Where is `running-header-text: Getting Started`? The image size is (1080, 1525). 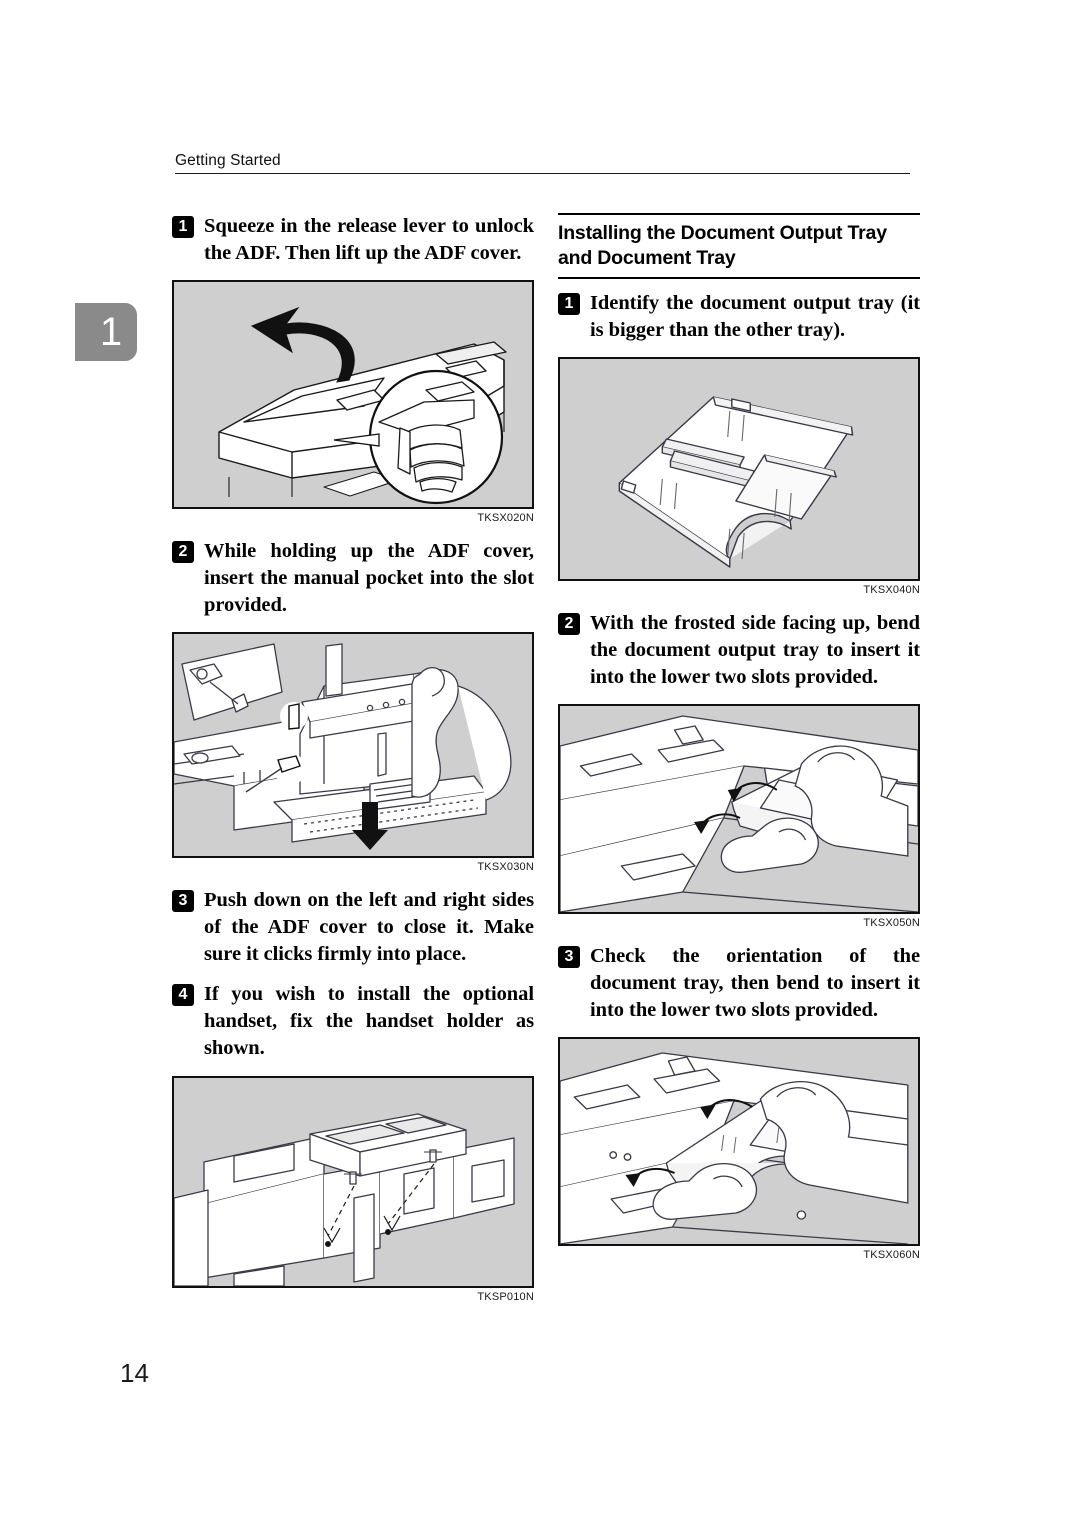 running-header-text: Getting Started is located at coordinates (228, 160).